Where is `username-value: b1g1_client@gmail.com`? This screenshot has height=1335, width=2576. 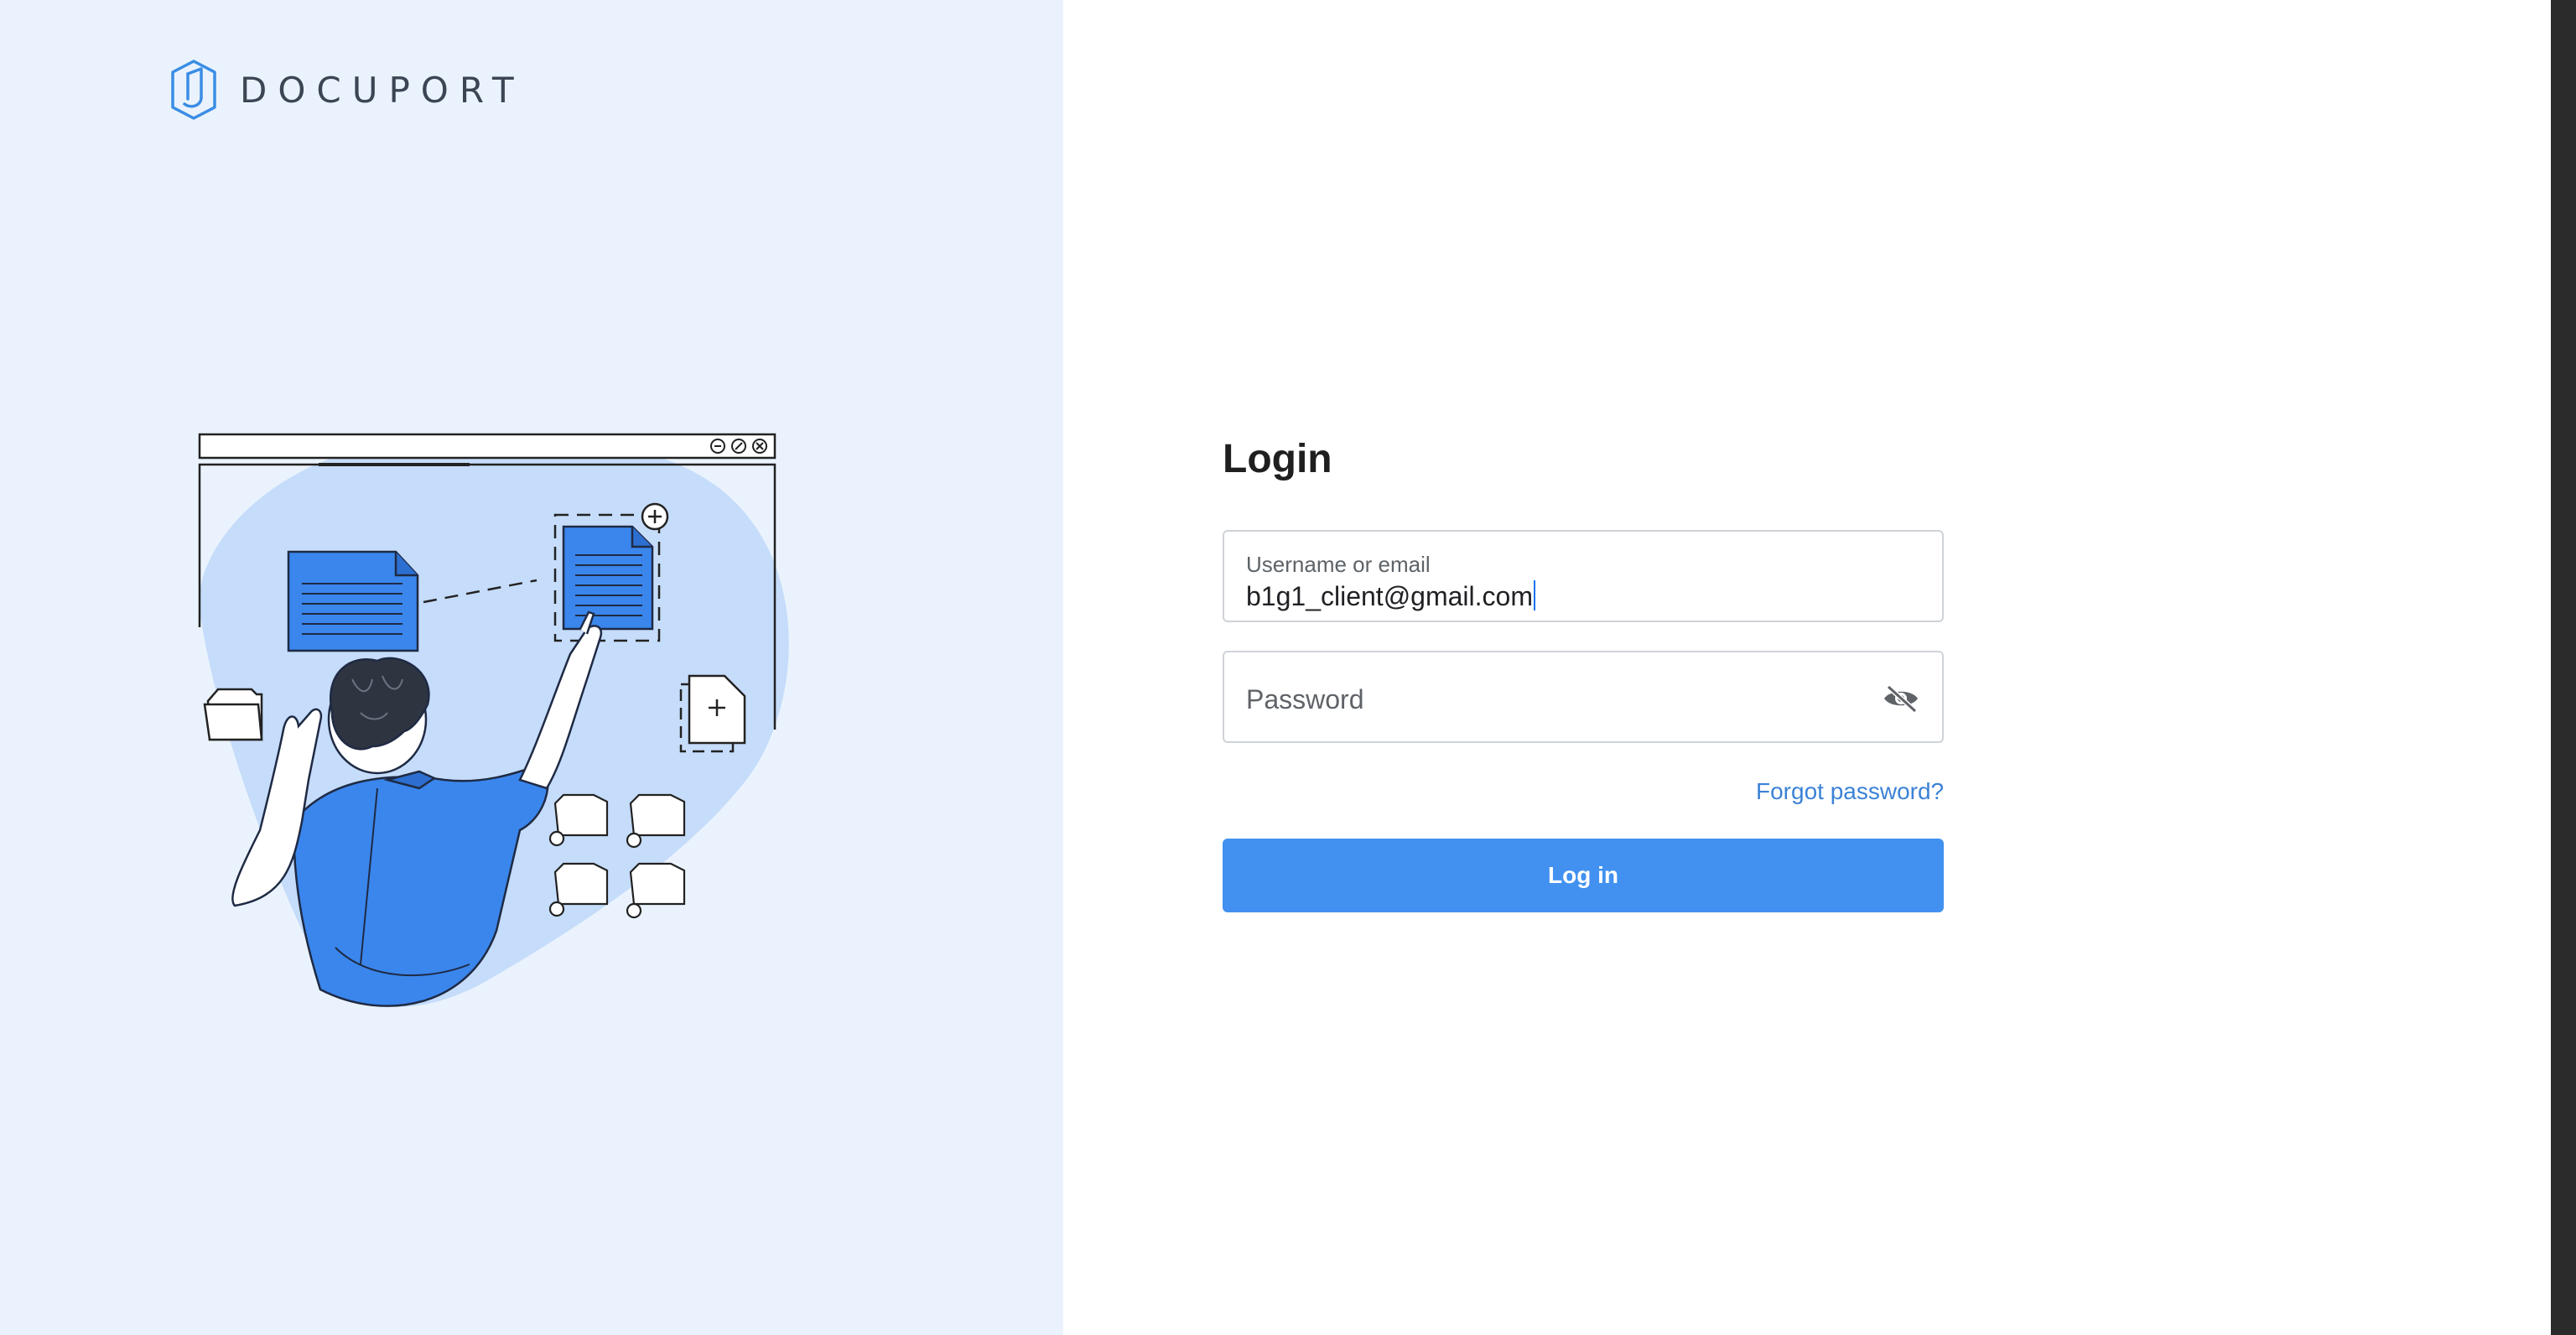 username-value: b1g1_client@gmail.com is located at coordinates (1389, 596).